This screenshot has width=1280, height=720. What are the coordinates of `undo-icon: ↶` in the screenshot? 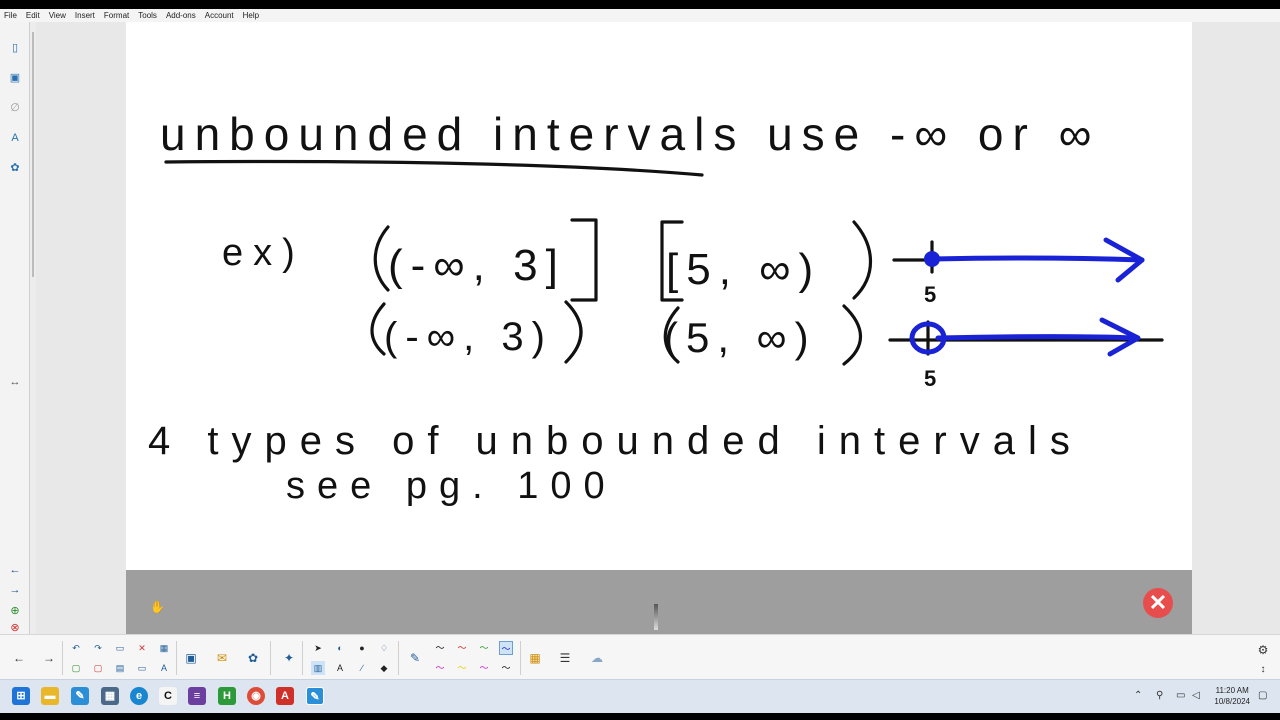 It's located at (76, 648).